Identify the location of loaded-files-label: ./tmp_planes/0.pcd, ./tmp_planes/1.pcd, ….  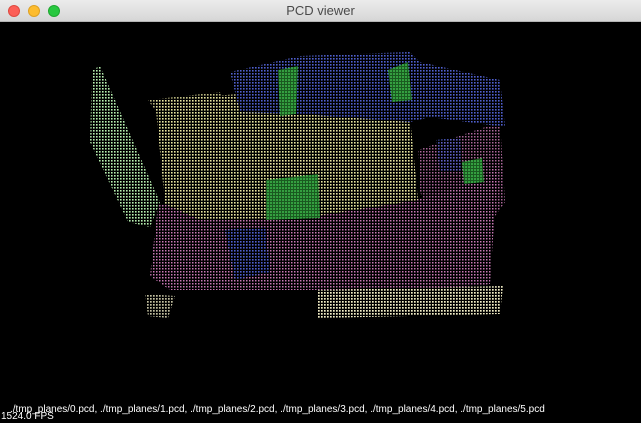
(277, 409).